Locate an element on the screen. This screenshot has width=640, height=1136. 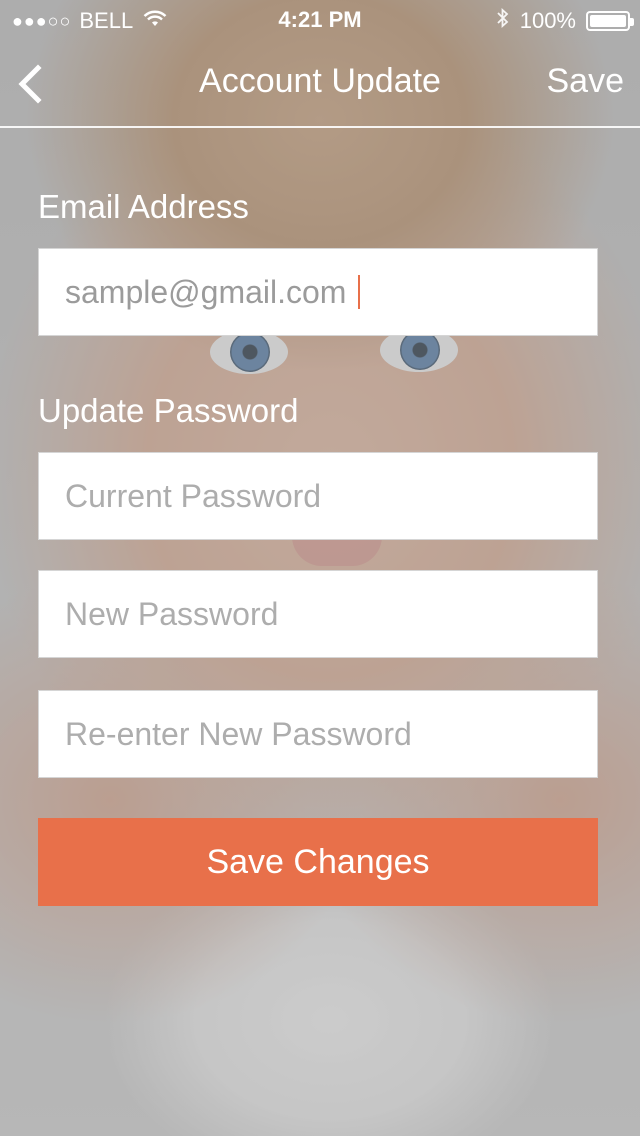
email-value: sample@gmail.com is located at coordinates (206, 291).